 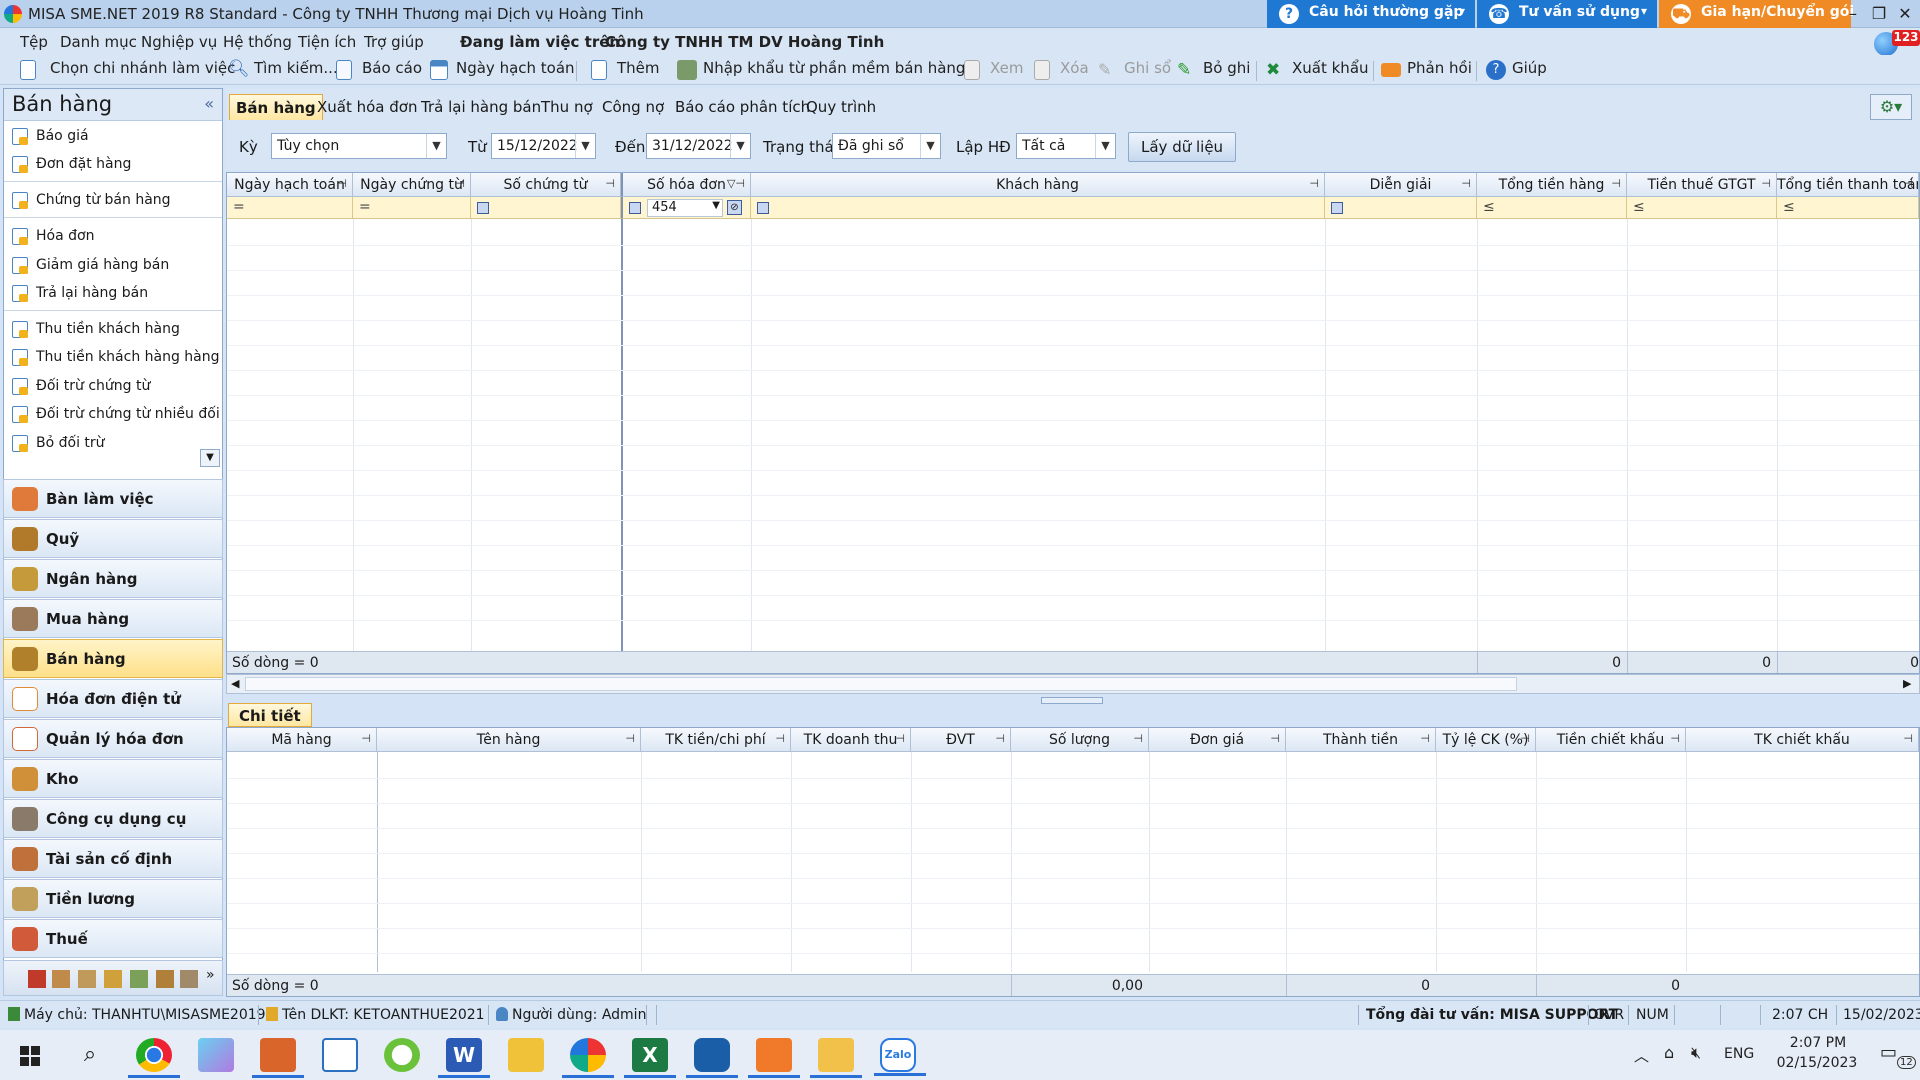 What do you see at coordinates (113, 938) in the screenshot?
I see `module-tax: Thuế` at bounding box center [113, 938].